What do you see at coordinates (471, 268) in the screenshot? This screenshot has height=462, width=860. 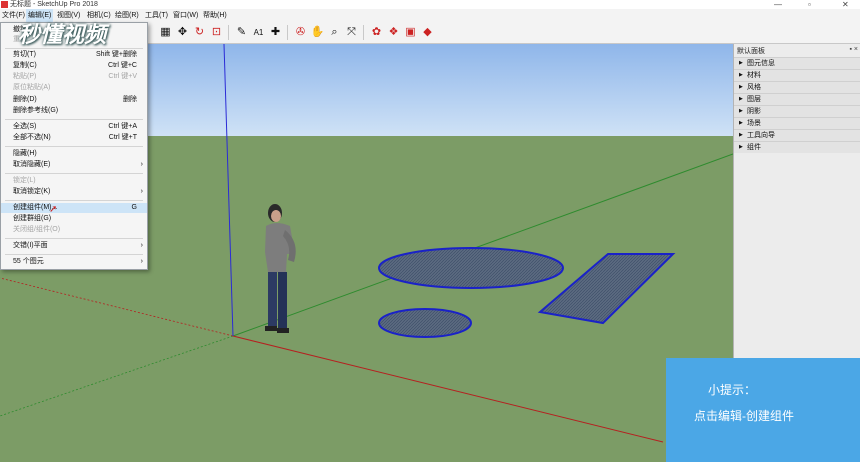 I see `large-circle-shape` at bounding box center [471, 268].